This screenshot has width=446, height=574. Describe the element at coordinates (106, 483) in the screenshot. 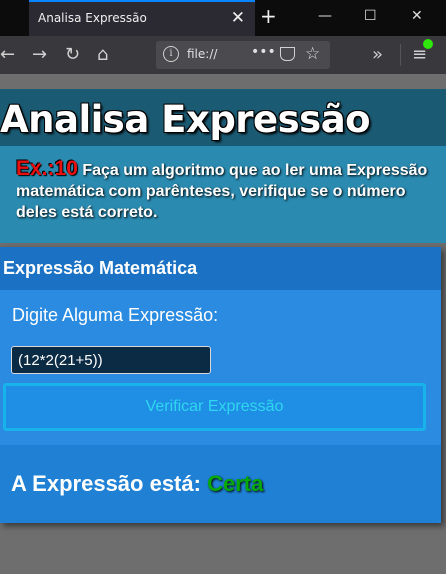

I see `result-label: A Expressão está:` at that location.